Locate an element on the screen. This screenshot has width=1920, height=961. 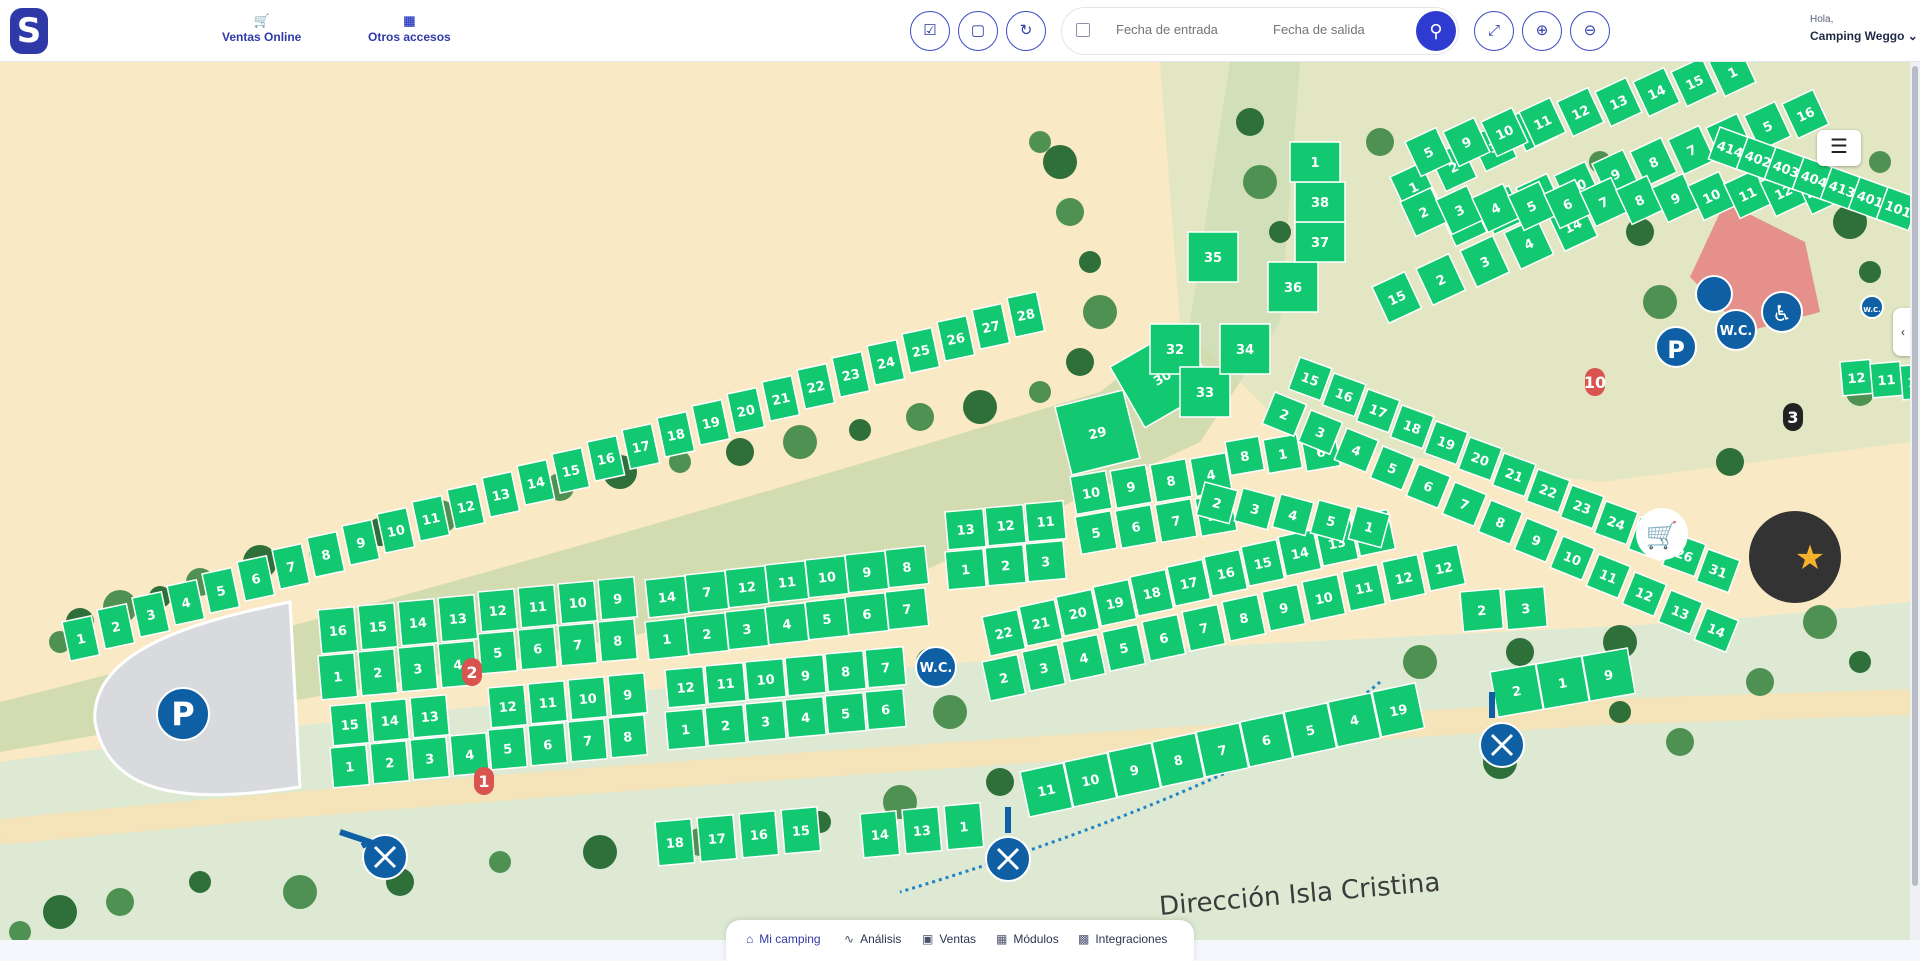
plot: 28 is located at coordinates (1026, 314).